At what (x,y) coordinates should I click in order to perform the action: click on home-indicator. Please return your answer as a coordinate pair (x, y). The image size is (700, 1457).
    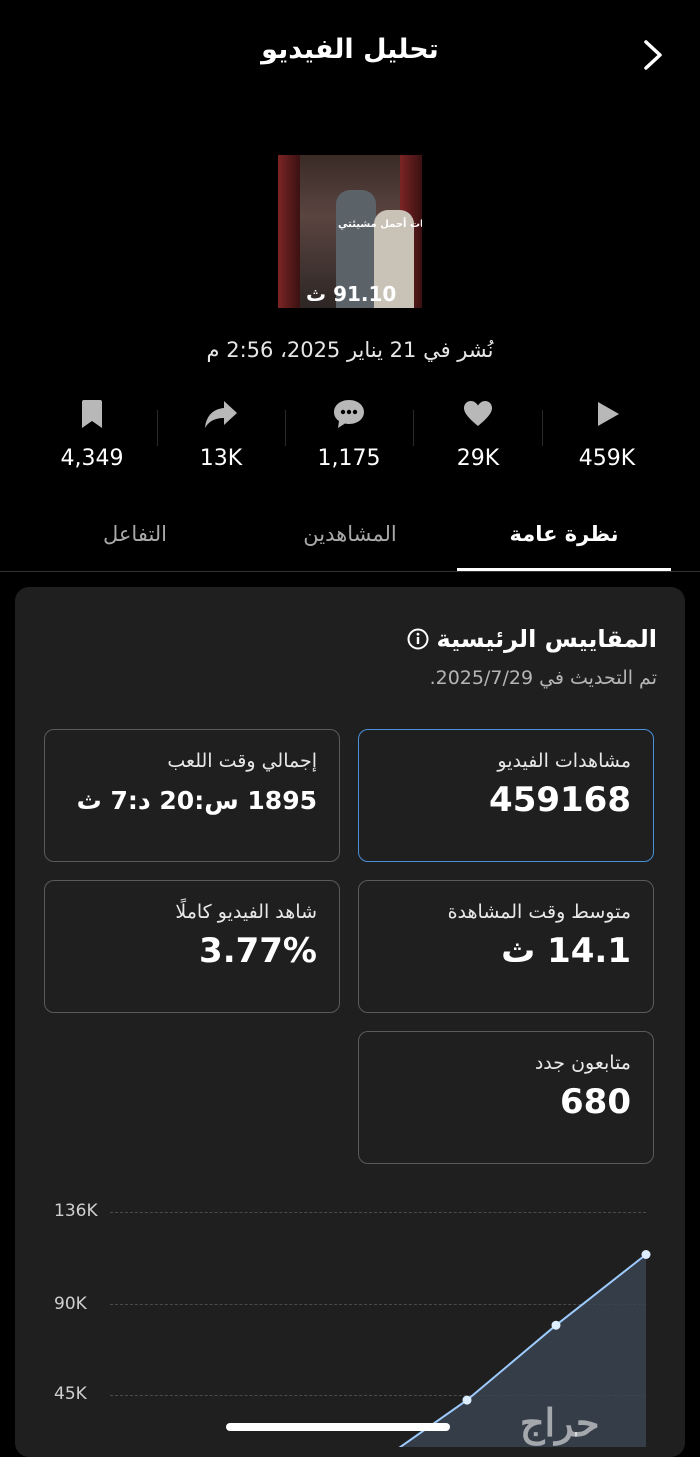
    Looking at the image, I should click on (338, 1427).